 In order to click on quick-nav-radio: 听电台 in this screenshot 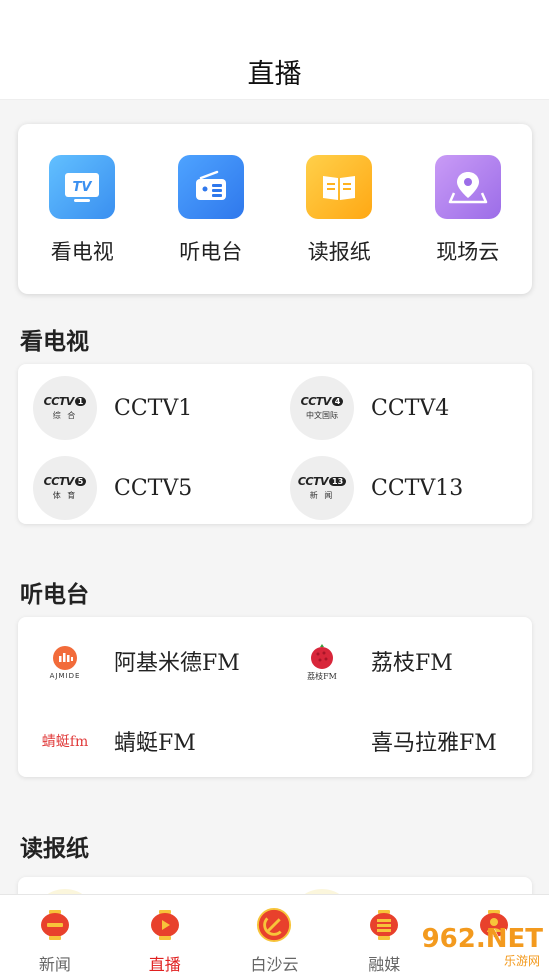, I will do `click(211, 209)`.